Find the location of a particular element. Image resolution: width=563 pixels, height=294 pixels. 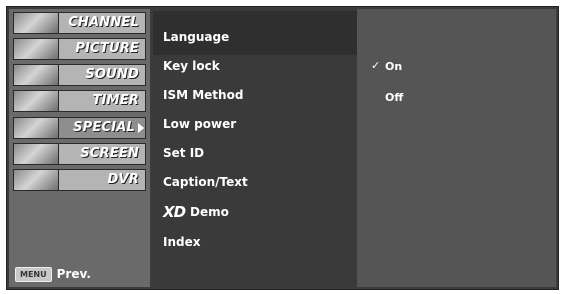

dvr-icon is located at coordinates (36, 180).